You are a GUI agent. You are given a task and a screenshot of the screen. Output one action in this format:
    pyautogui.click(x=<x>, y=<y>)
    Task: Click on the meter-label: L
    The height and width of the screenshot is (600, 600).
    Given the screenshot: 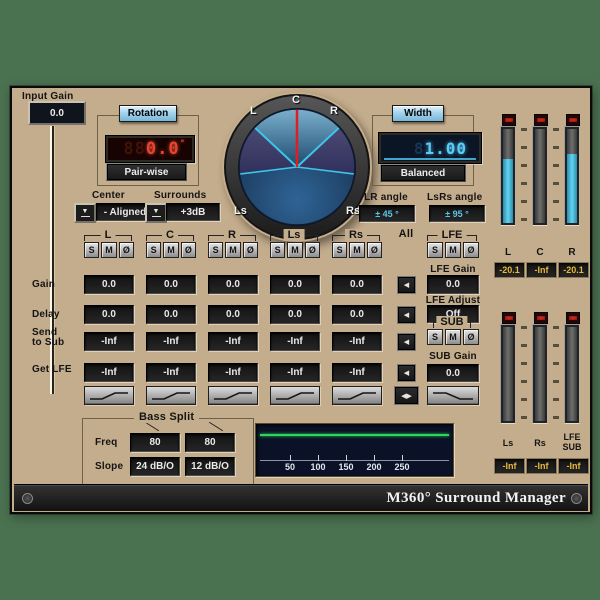 What is the action you would take?
    pyautogui.click(x=508, y=252)
    